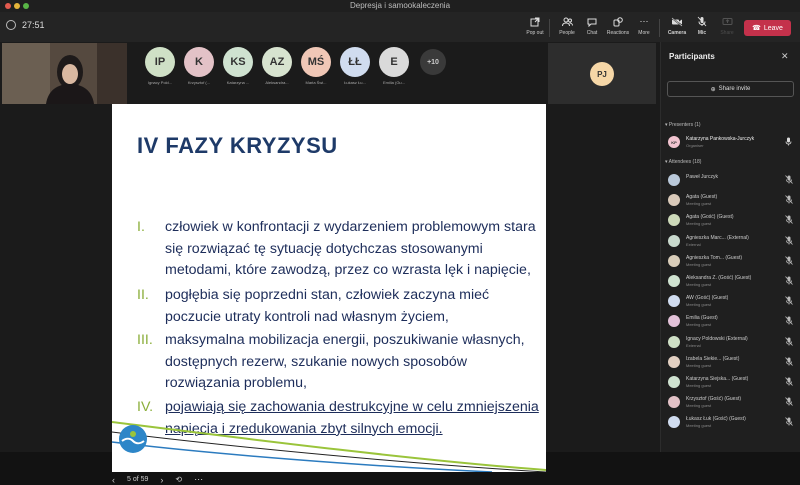 This screenshot has width=800, height=485. Describe the element at coordinates (731, 262) in the screenshot. I see `participant-row: Agnieszka Tom... (Guest) Meeting guest` at that location.